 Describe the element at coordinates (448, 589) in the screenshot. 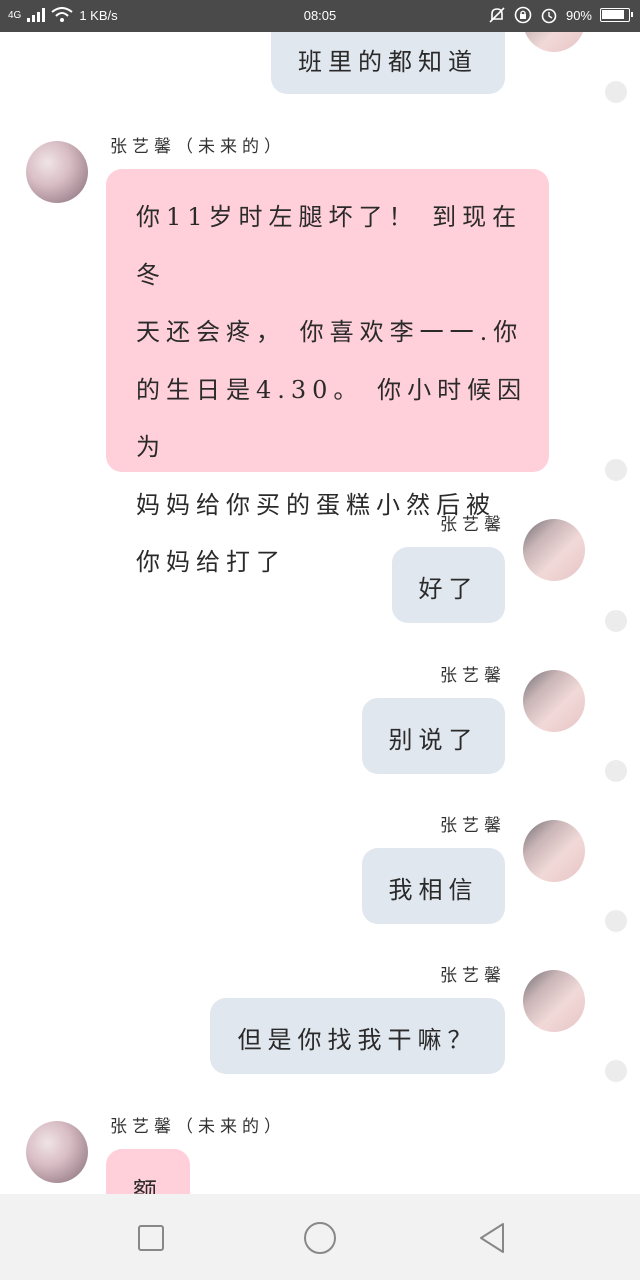

I see `message-line: 好了` at that location.